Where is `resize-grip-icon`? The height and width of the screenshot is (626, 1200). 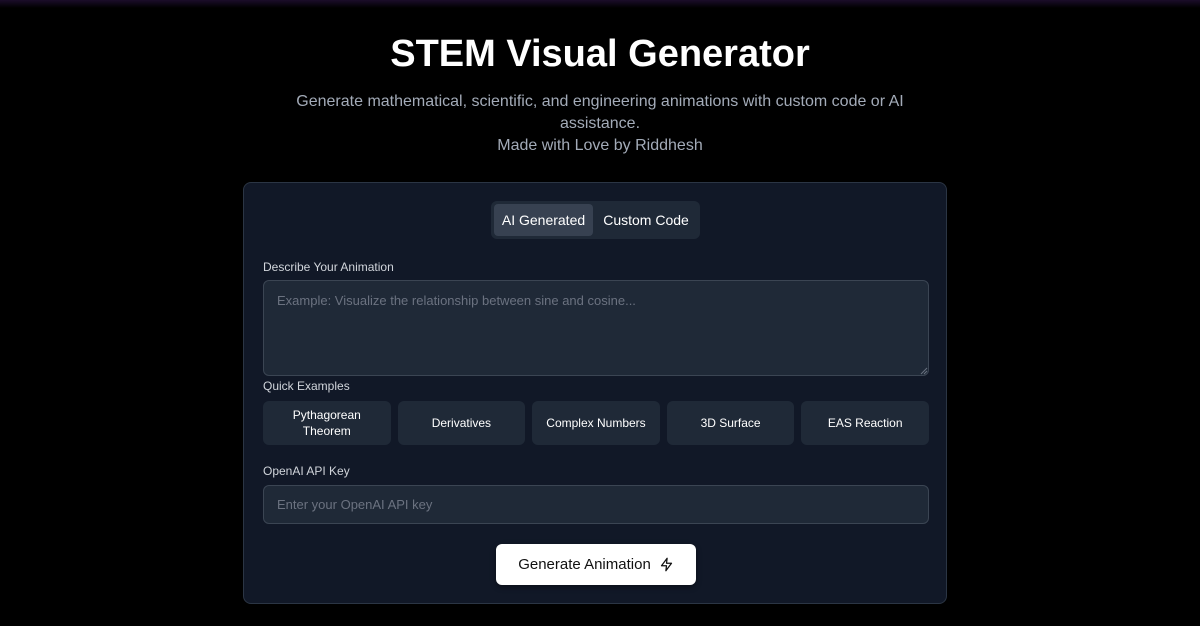
resize-grip-icon is located at coordinates (924, 371).